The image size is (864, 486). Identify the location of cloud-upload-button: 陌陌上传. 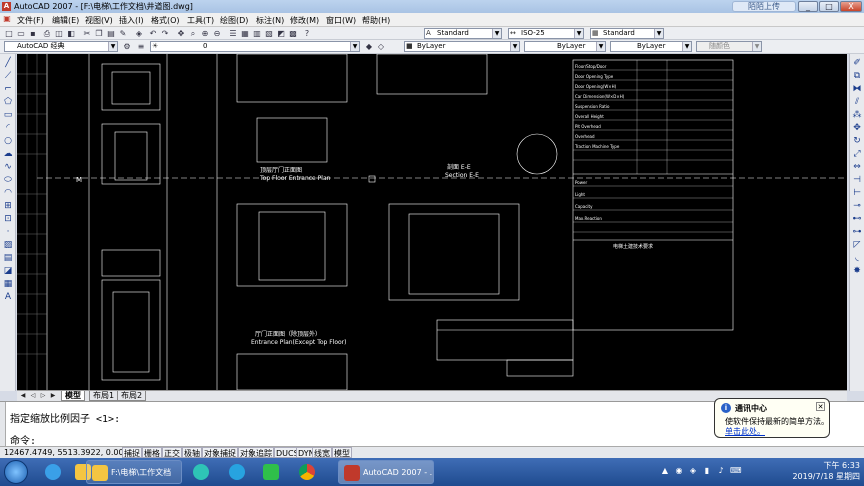
(764, 6).